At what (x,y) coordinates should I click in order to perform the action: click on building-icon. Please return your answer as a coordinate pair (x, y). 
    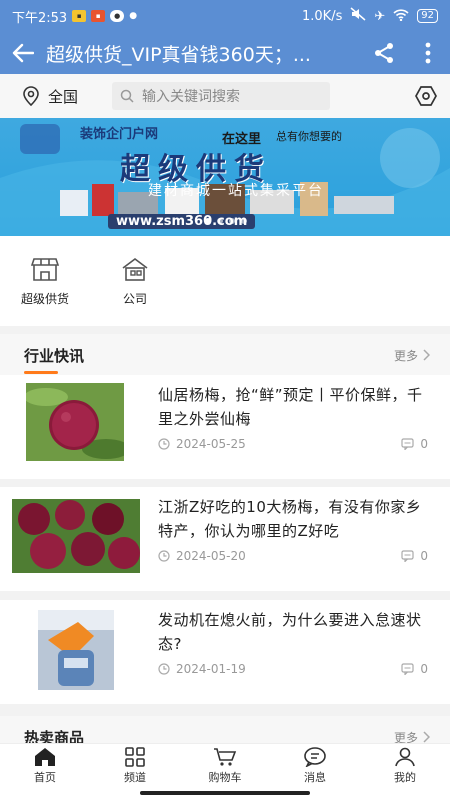
    Looking at the image, I should click on (135, 269).